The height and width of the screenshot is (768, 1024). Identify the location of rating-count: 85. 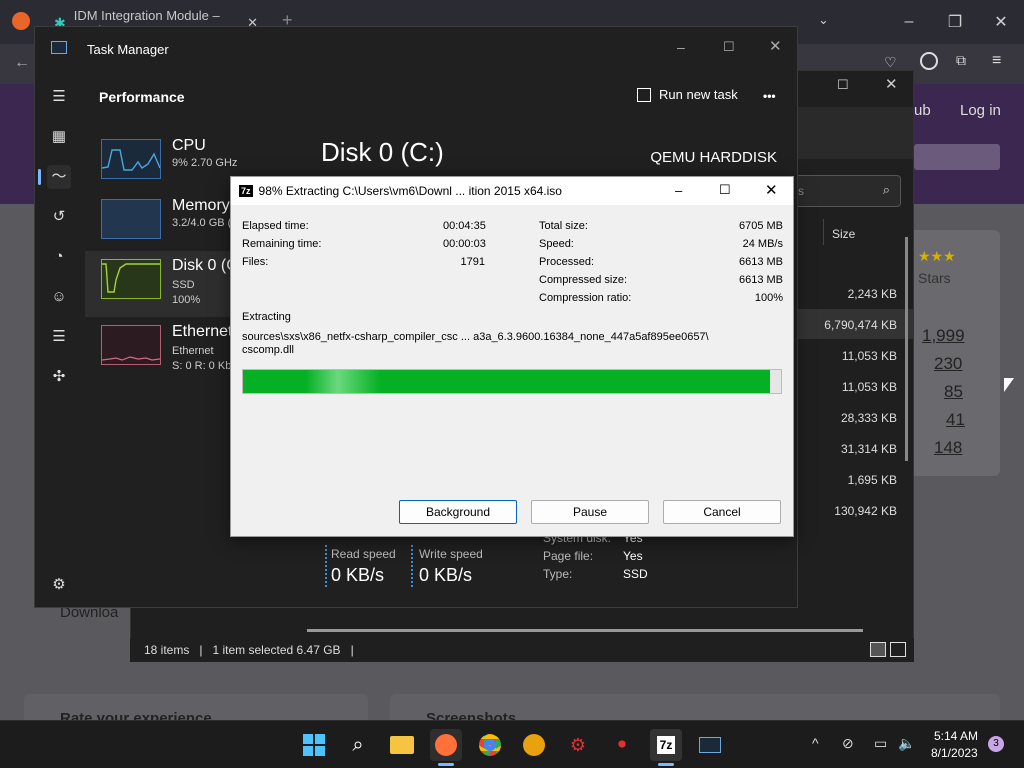
(953, 392).